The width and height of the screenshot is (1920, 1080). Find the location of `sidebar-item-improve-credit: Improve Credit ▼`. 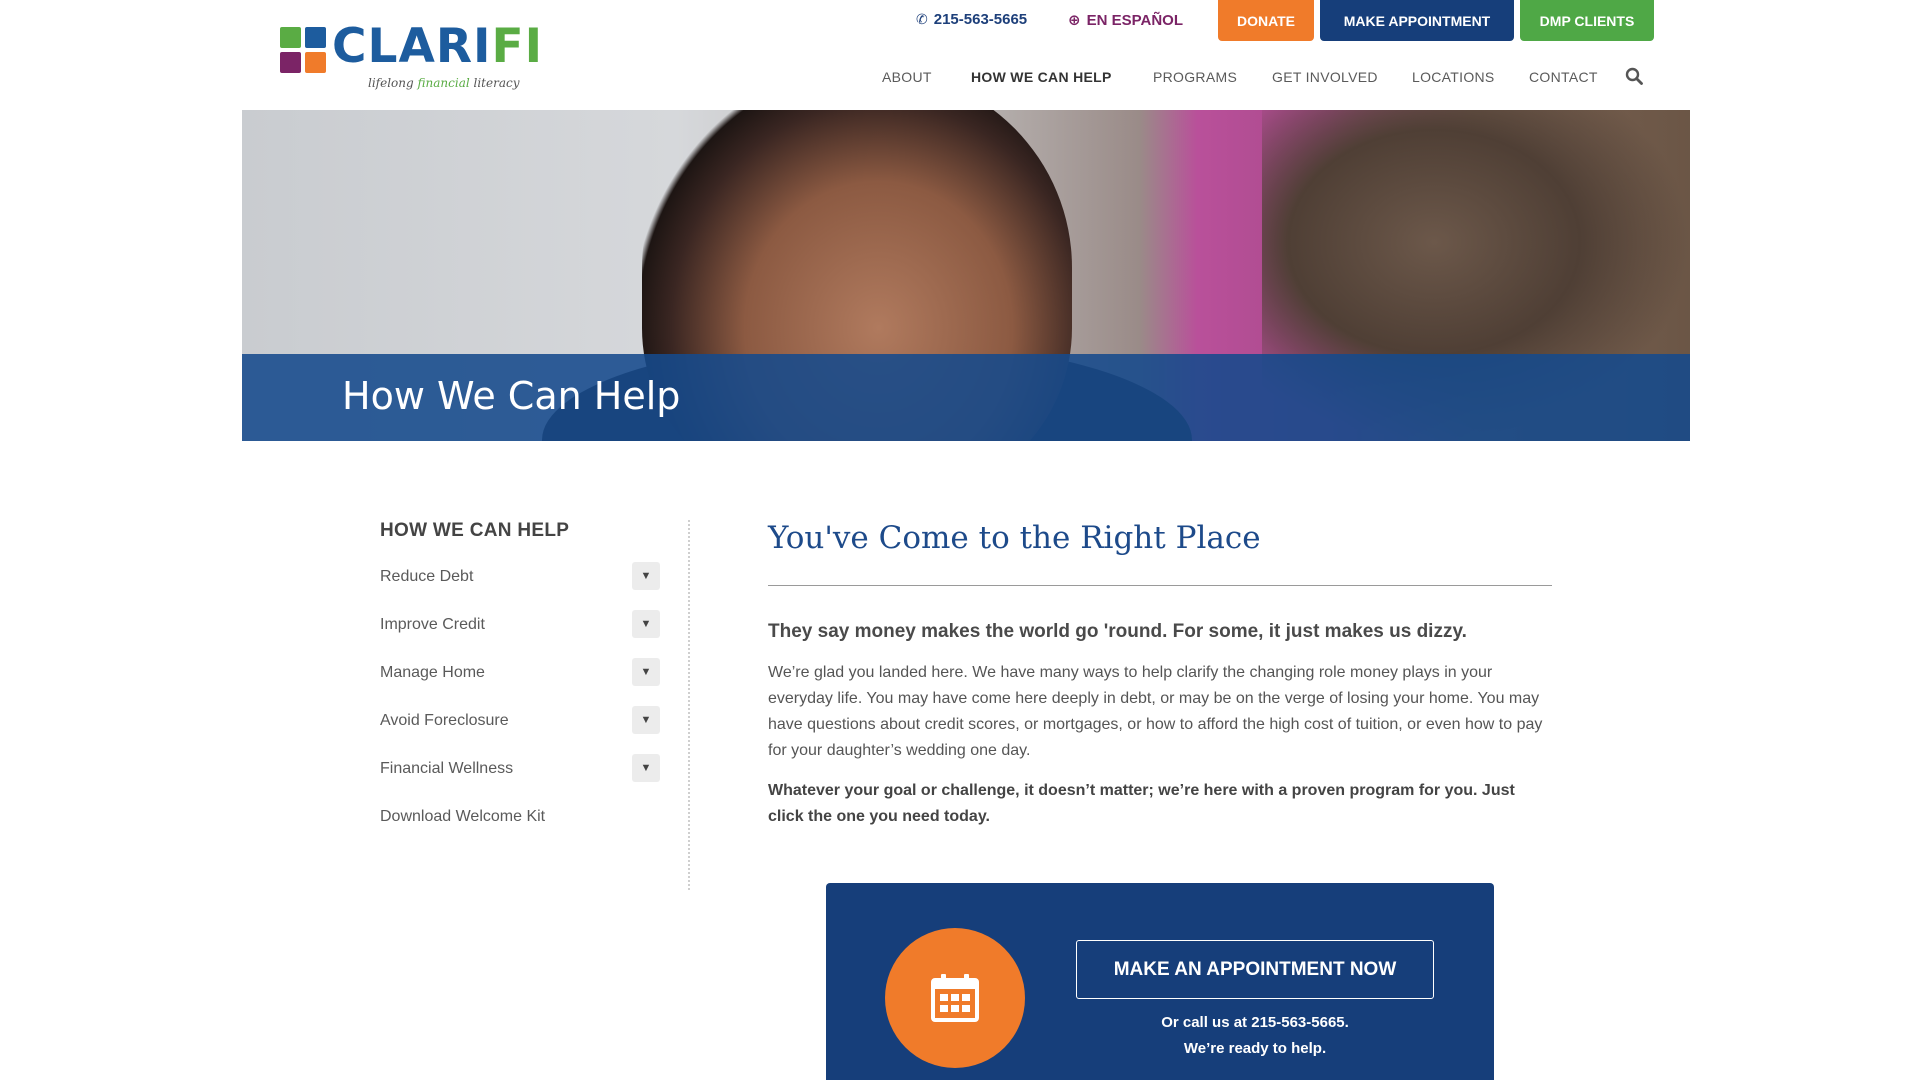

sidebar-item-improve-credit: Improve Credit ▼ is located at coordinates (520, 626).